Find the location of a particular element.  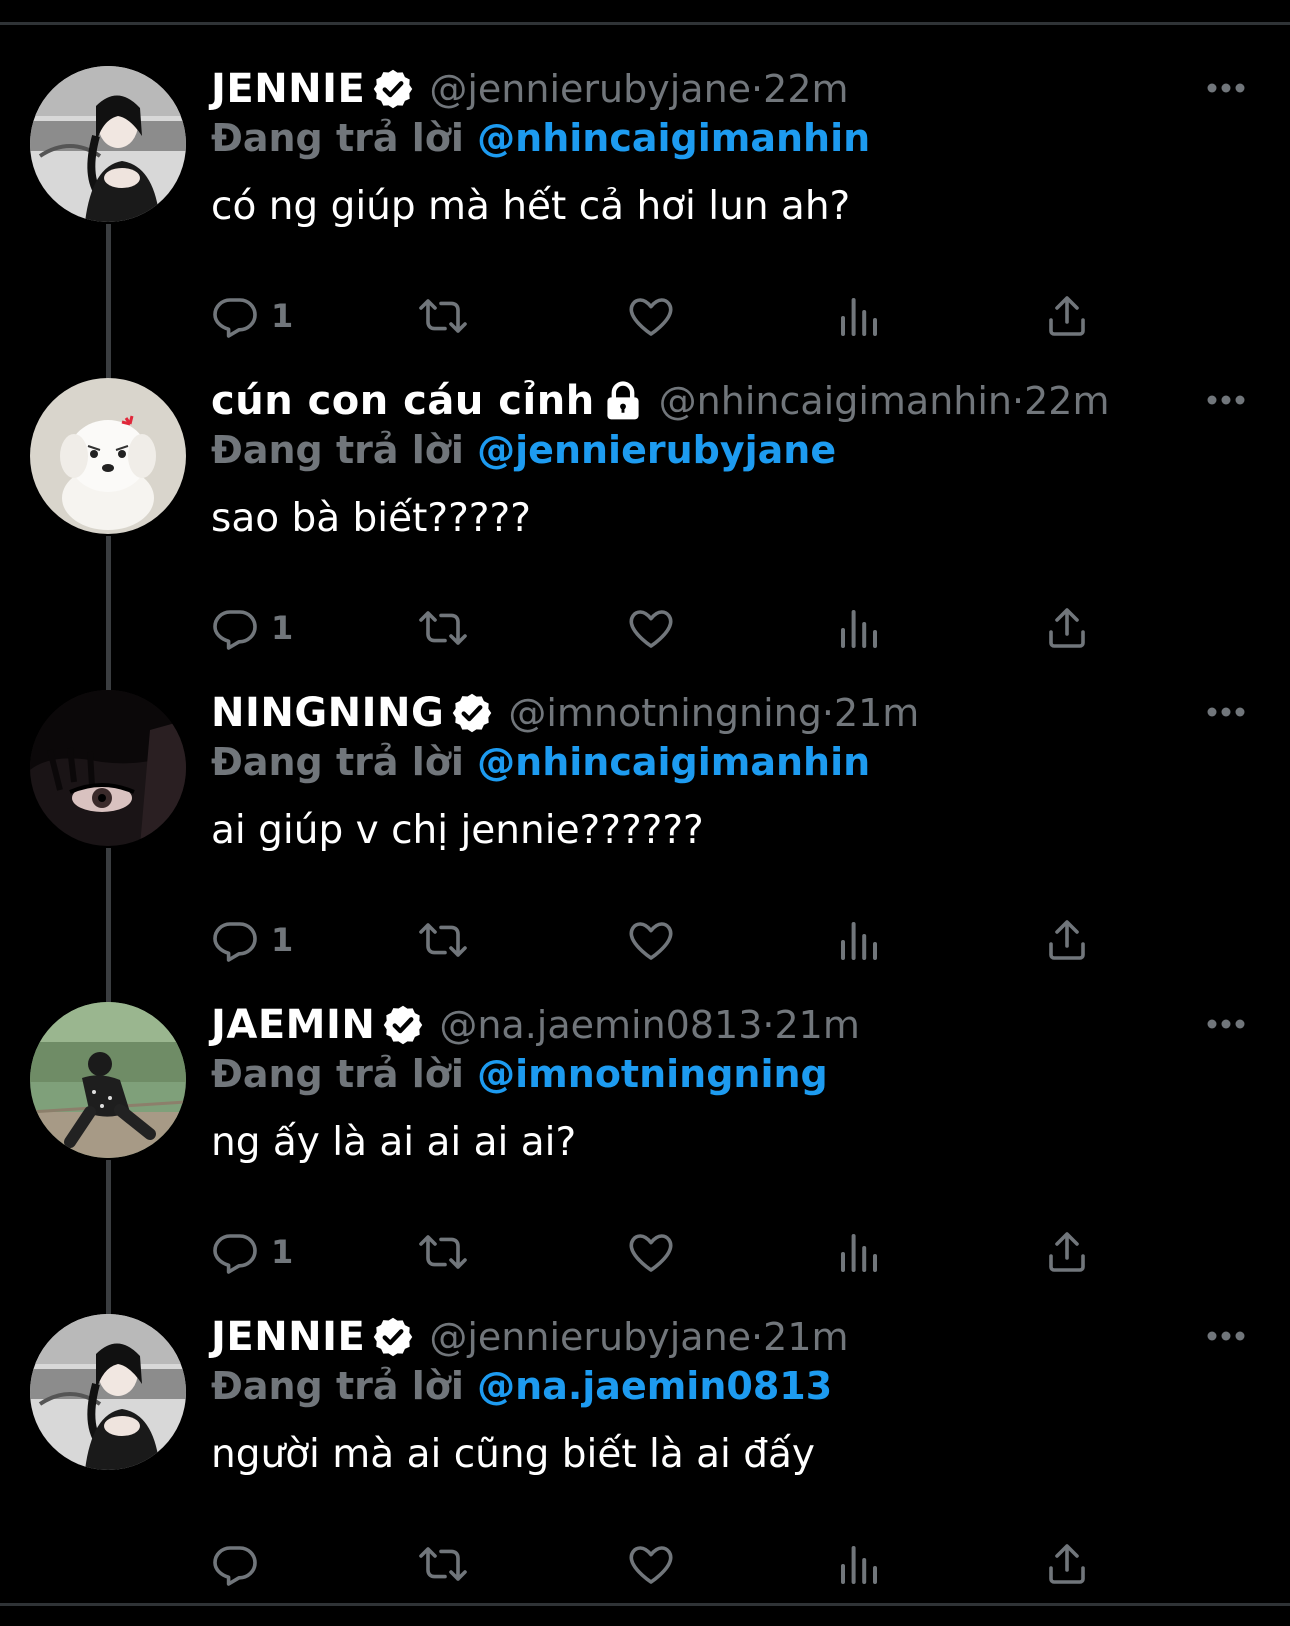

display-name: cún con cáu cỉnh is located at coordinates (403, 401).